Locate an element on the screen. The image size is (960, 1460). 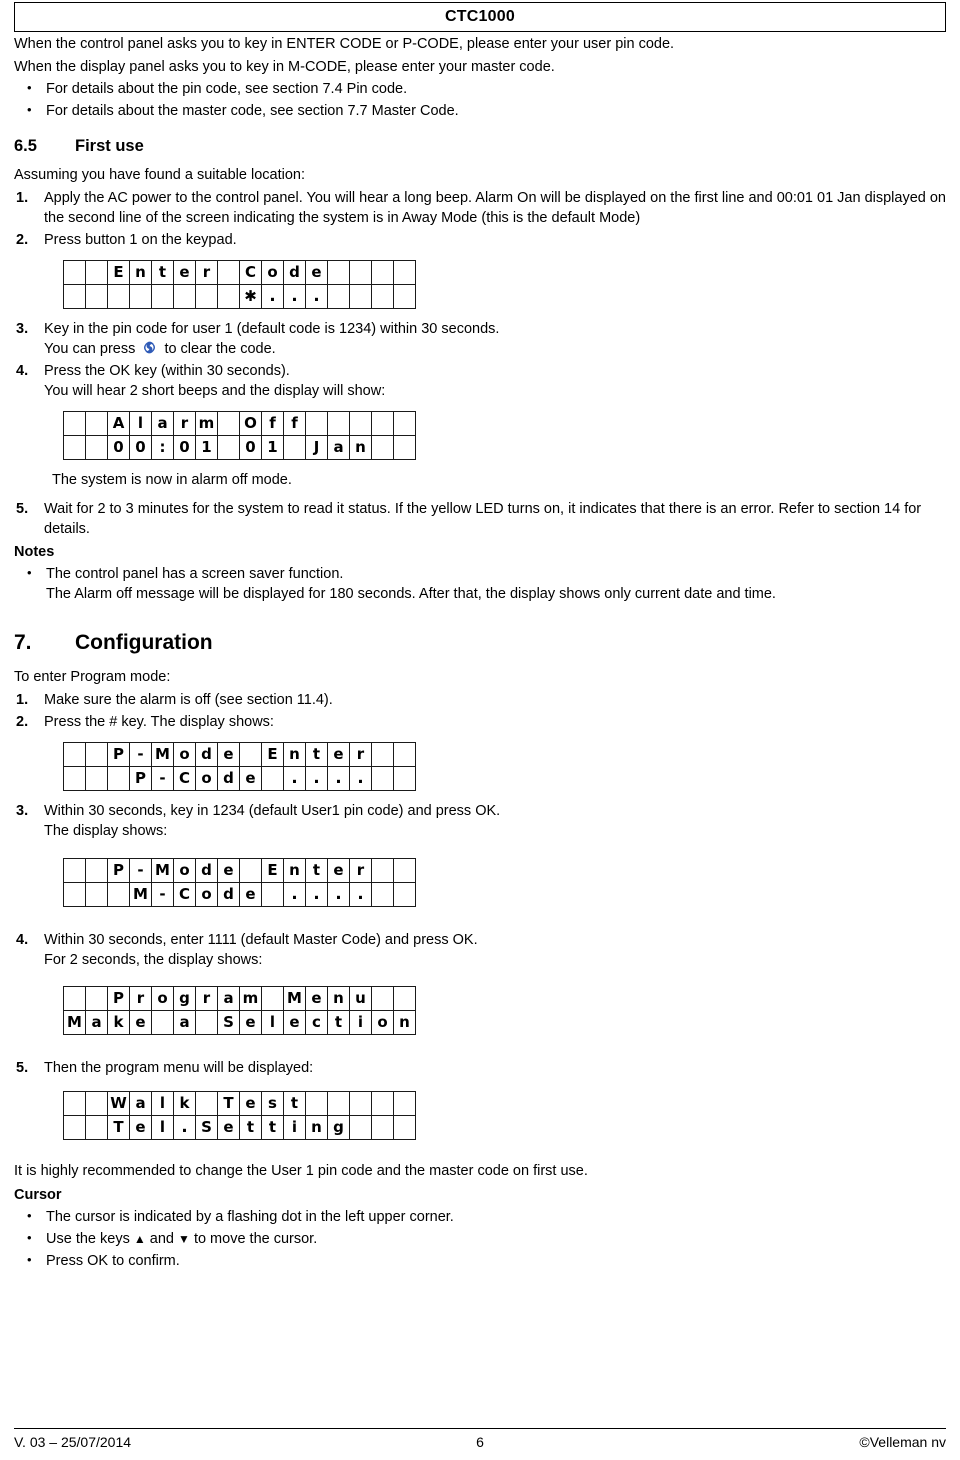
lcd-cell: ✱ is located at coordinates (250, 296).